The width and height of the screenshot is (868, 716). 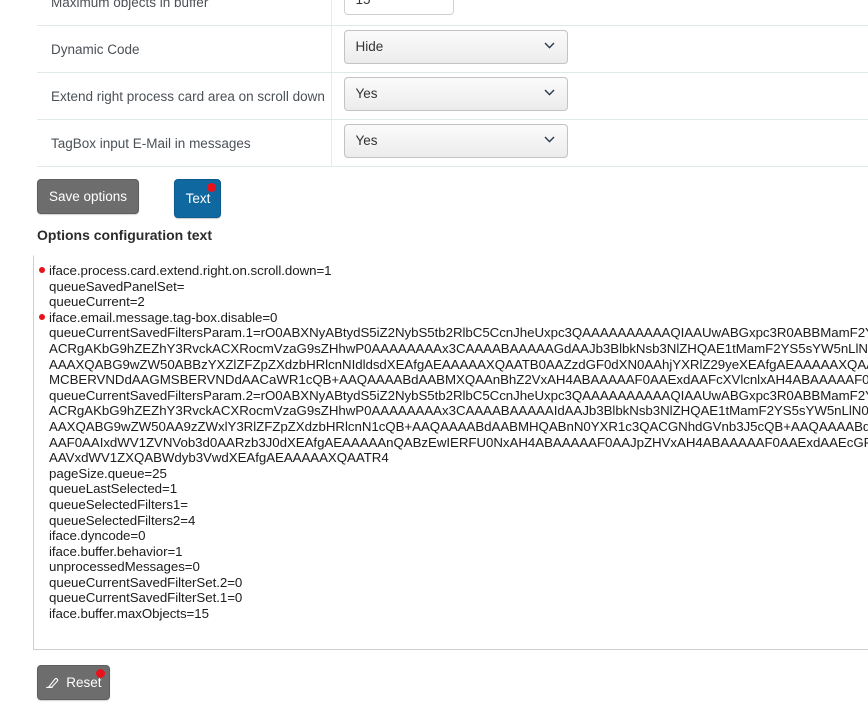 What do you see at coordinates (455, 93) in the screenshot?
I see `extend-right-card-select: Yes` at bounding box center [455, 93].